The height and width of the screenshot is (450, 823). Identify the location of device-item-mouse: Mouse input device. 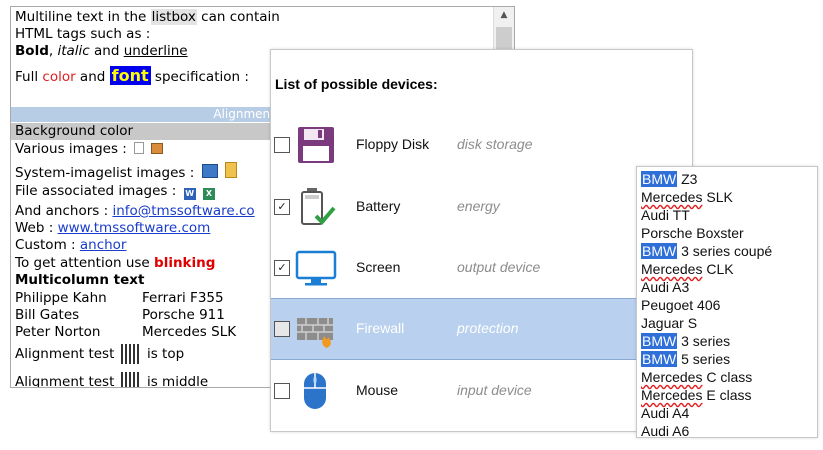
(481, 391).